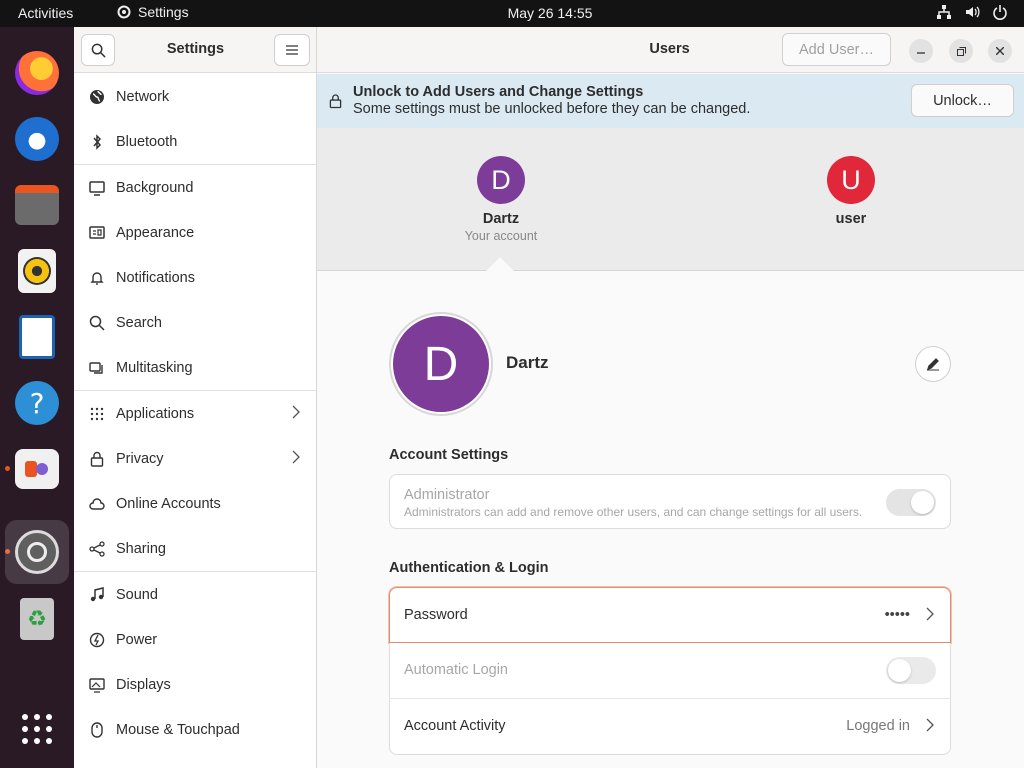  I want to click on user-card-dartz: D Dartz Your account, so click(501, 199).